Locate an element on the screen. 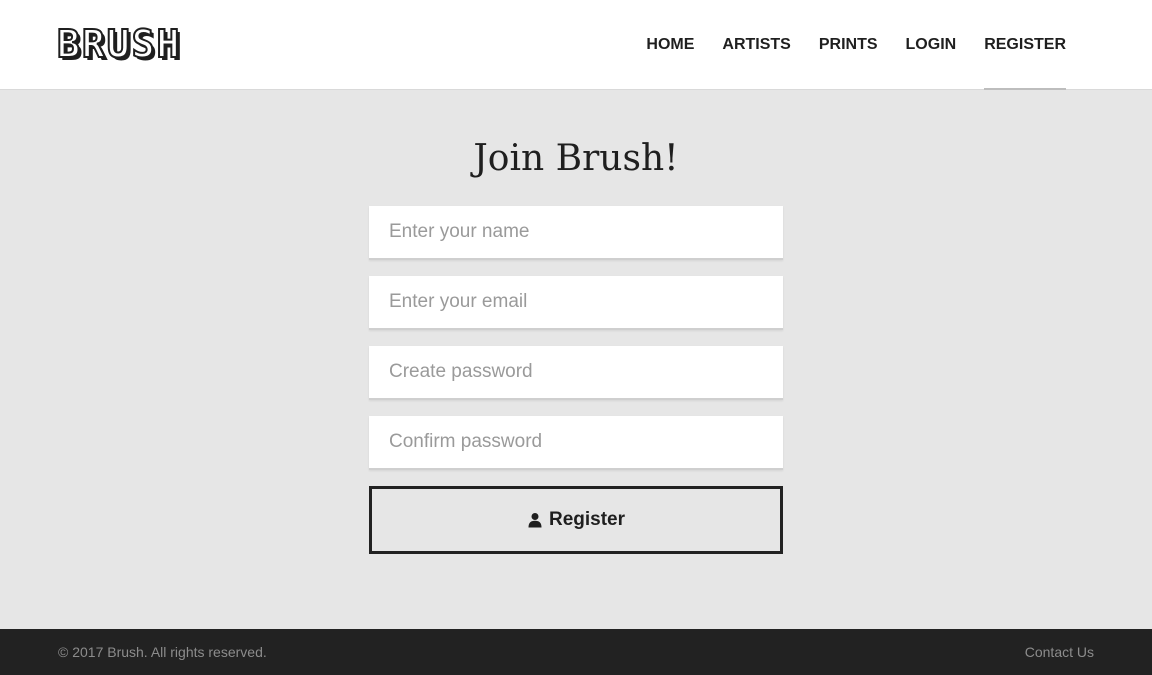  nav-prints: PRINTS is located at coordinates (848, 45).